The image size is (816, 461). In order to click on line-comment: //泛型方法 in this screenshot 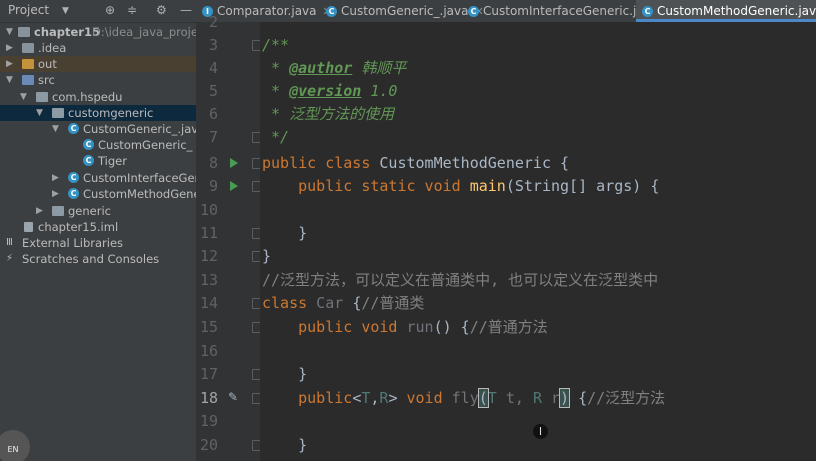, I will do `click(626, 398)`.